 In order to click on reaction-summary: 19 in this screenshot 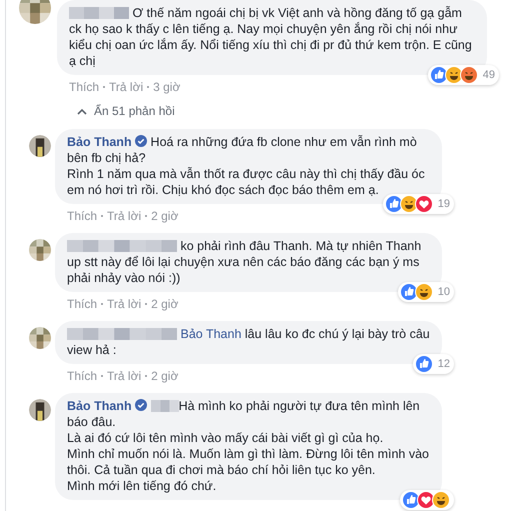, I will do `click(418, 204)`.